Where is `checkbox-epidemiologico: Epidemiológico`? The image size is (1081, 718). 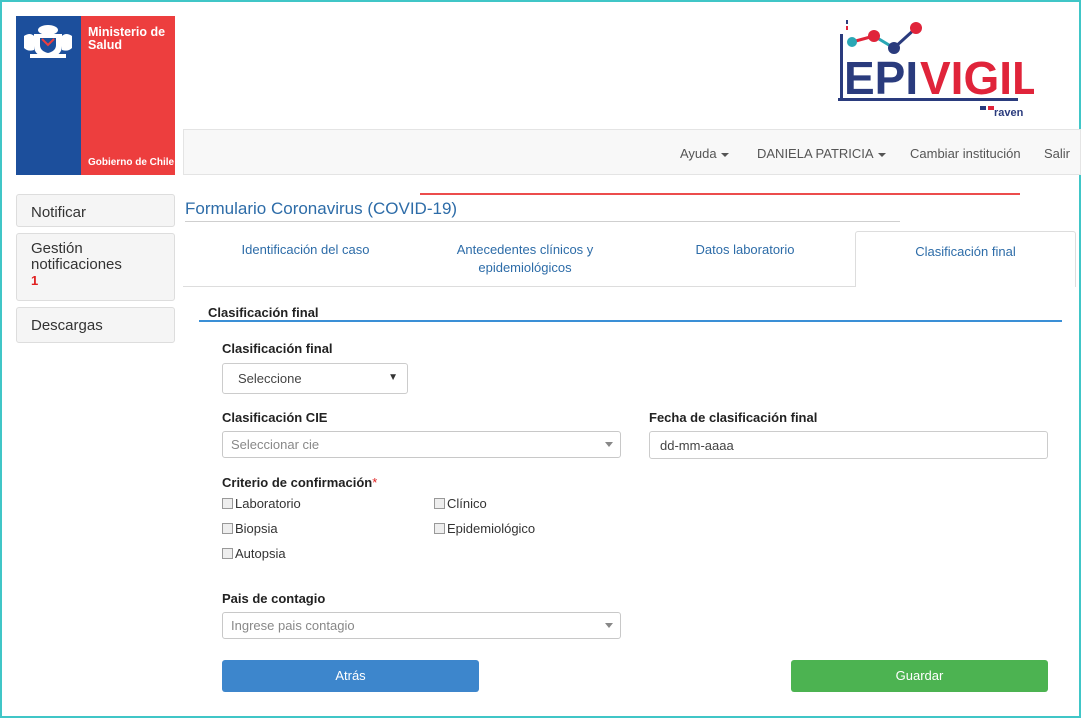
checkbox-epidemiologico: Epidemiológico is located at coordinates (484, 528).